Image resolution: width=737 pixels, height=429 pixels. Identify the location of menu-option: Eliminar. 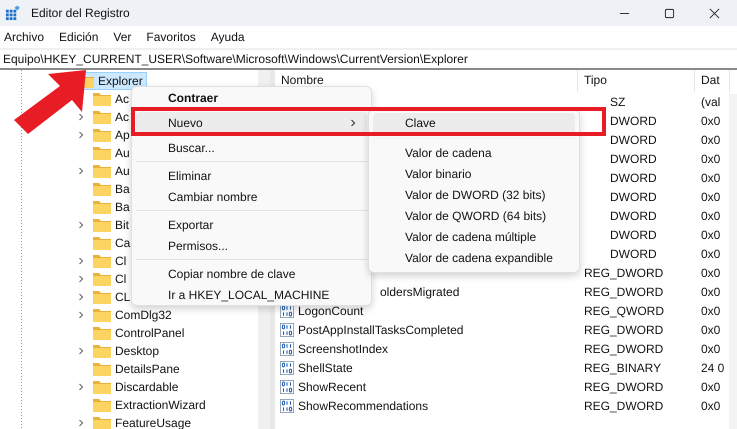
(251, 175).